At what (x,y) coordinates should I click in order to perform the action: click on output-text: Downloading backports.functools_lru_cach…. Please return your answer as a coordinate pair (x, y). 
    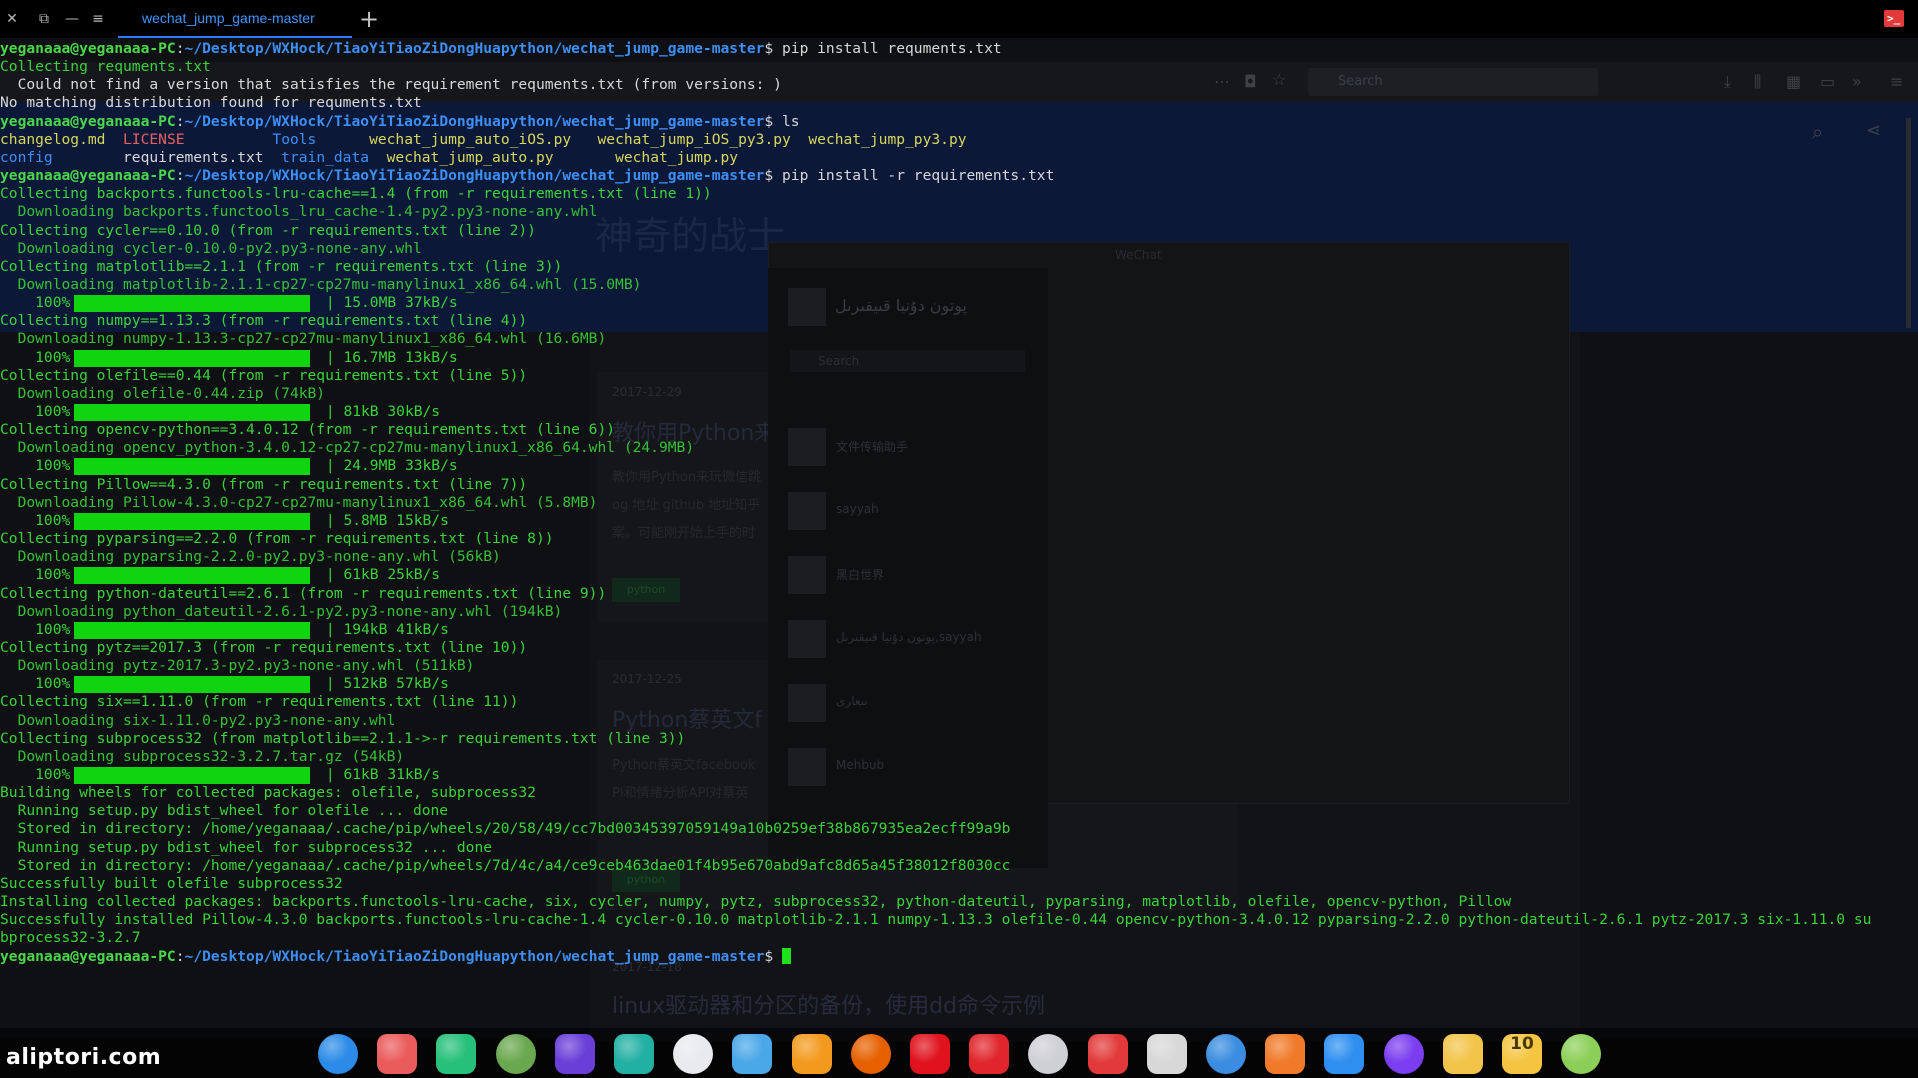
    Looking at the image, I should click on (299, 212).